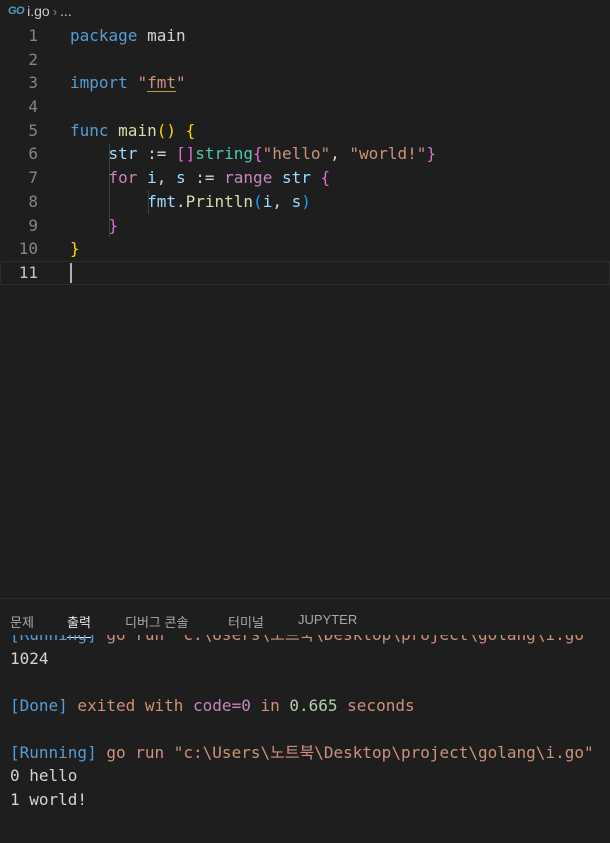 The height and width of the screenshot is (843, 610). What do you see at coordinates (248, 178) in the screenshot?
I see `code-token: range` at bounding box center [248, 178].